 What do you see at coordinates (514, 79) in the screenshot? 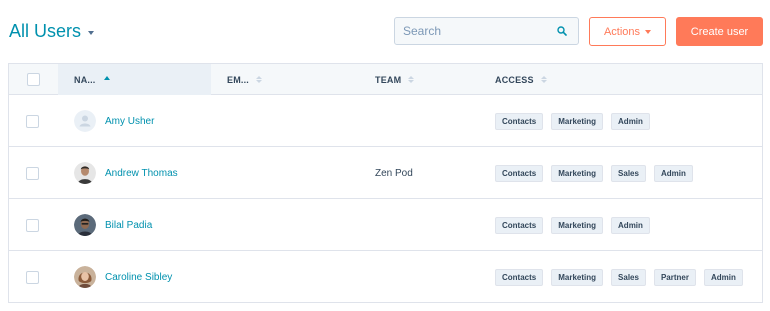
I see `column-header-label: ACCESS` at bounding box center [514, 79].